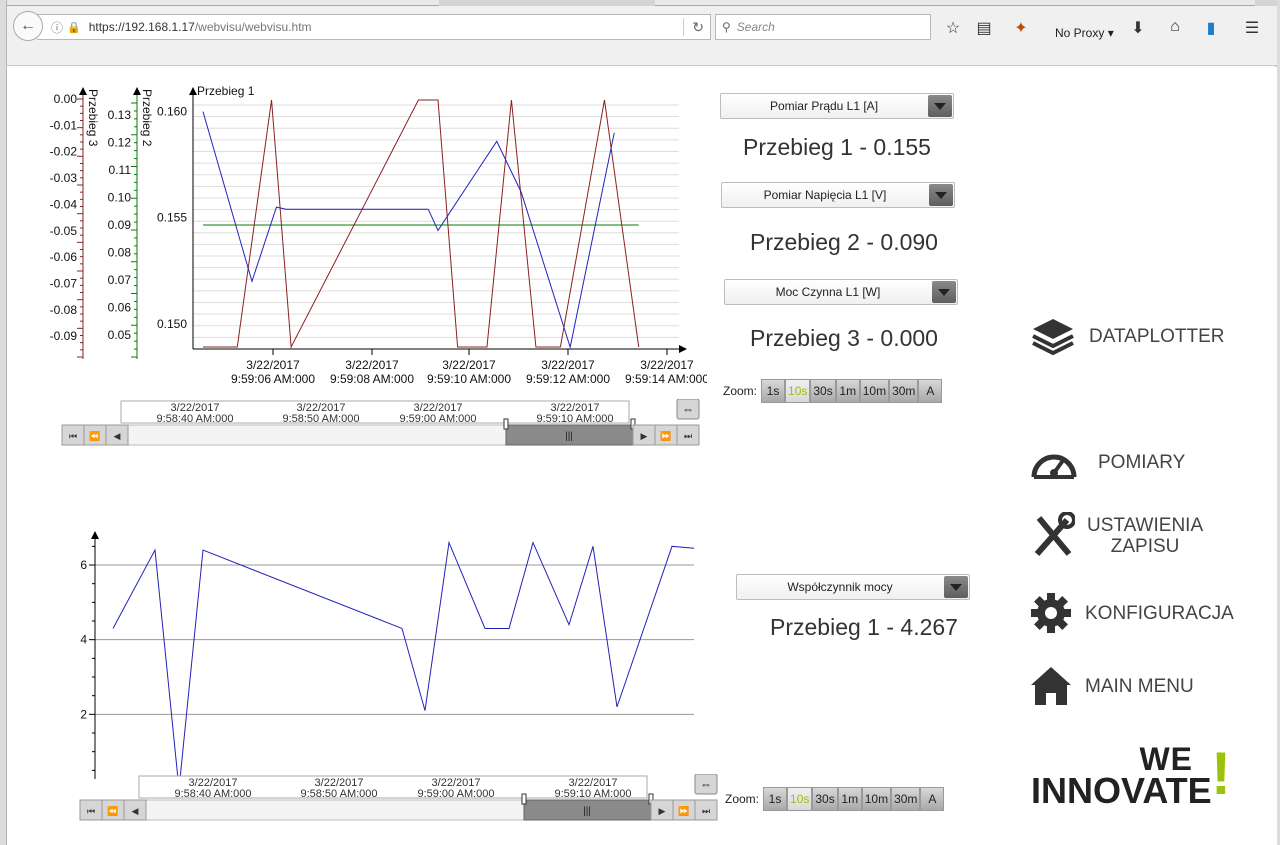  I want to click on menu-konfiguracja: KONFIGURACJA, so click(1131, 613).